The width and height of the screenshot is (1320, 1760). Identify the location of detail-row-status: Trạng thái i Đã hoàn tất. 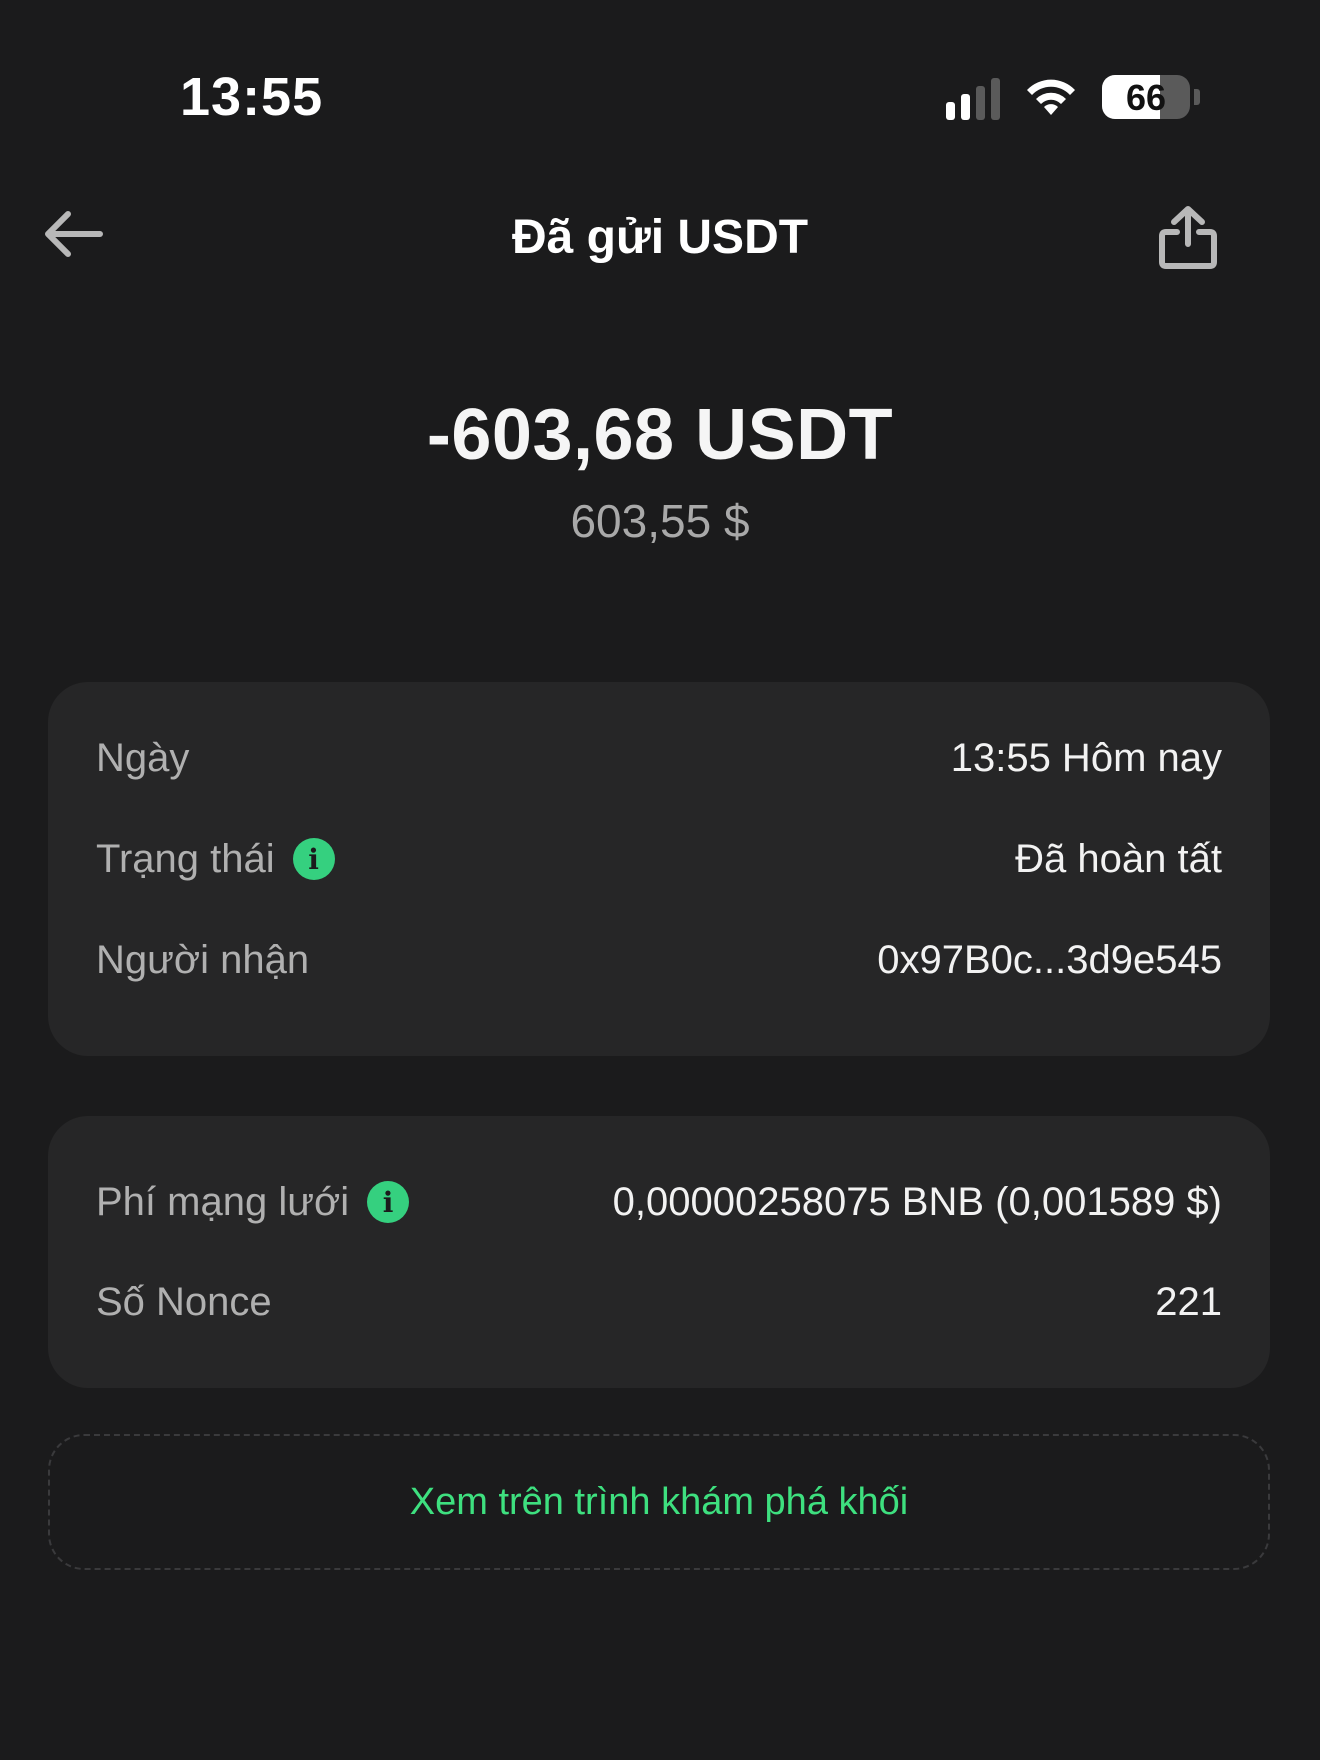
(659, 859).